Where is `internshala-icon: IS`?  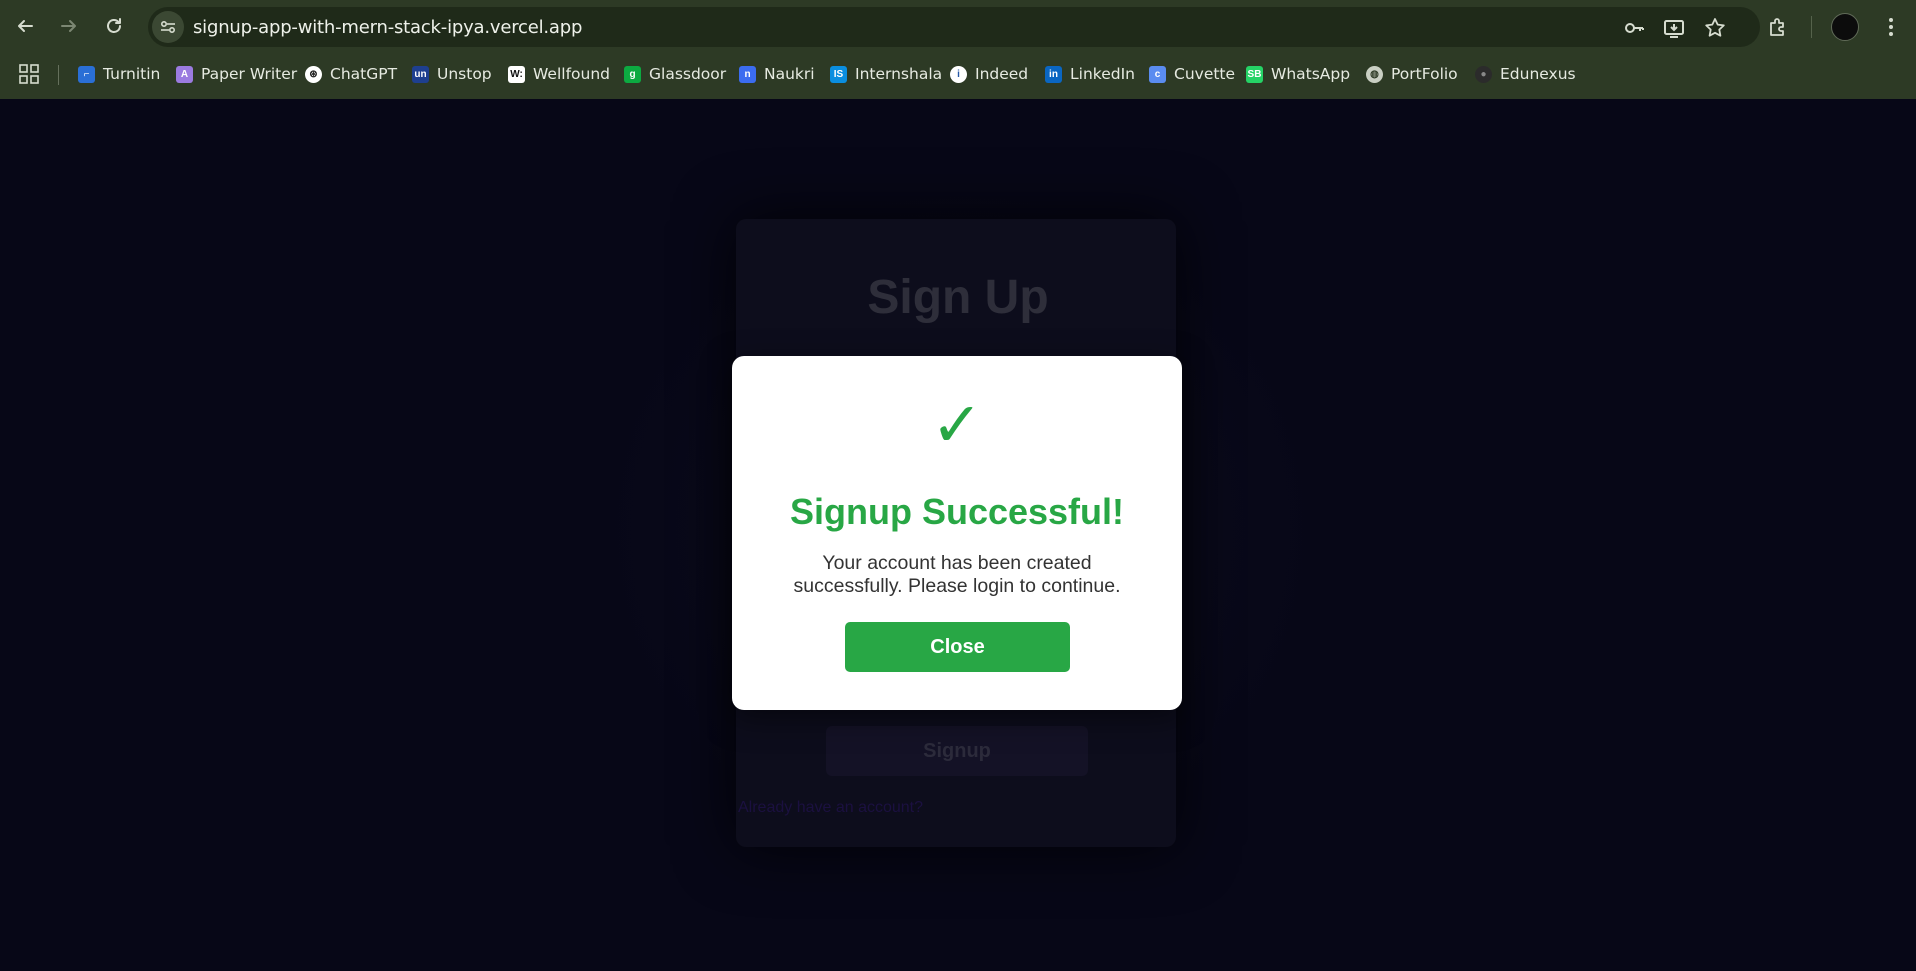 internshala-icon: IS is located at coordinates (838, 74).